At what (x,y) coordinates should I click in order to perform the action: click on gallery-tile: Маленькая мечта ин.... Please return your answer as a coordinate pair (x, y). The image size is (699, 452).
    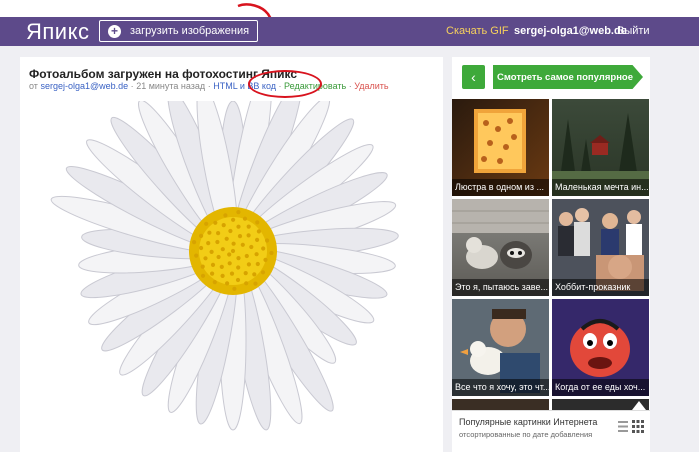
    Looking at the image, I should click on (600, 147).